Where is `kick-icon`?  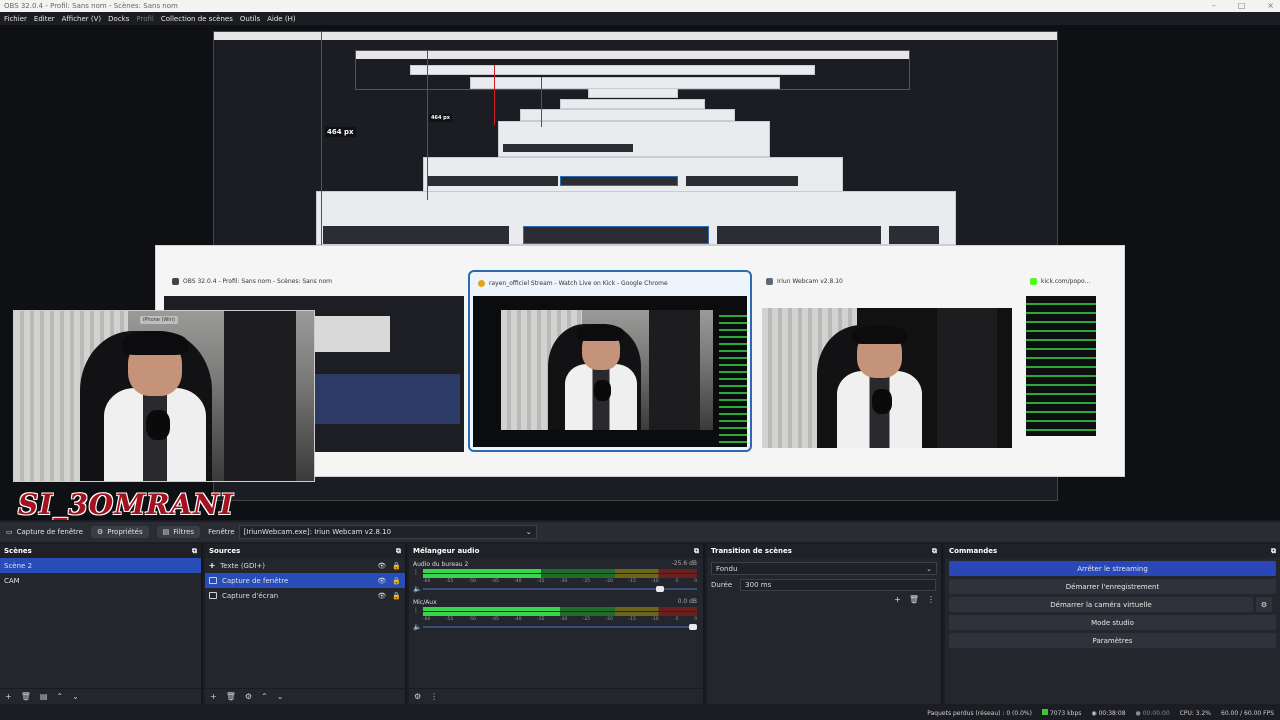 kick-icon is located at coordinates (1033, 281).